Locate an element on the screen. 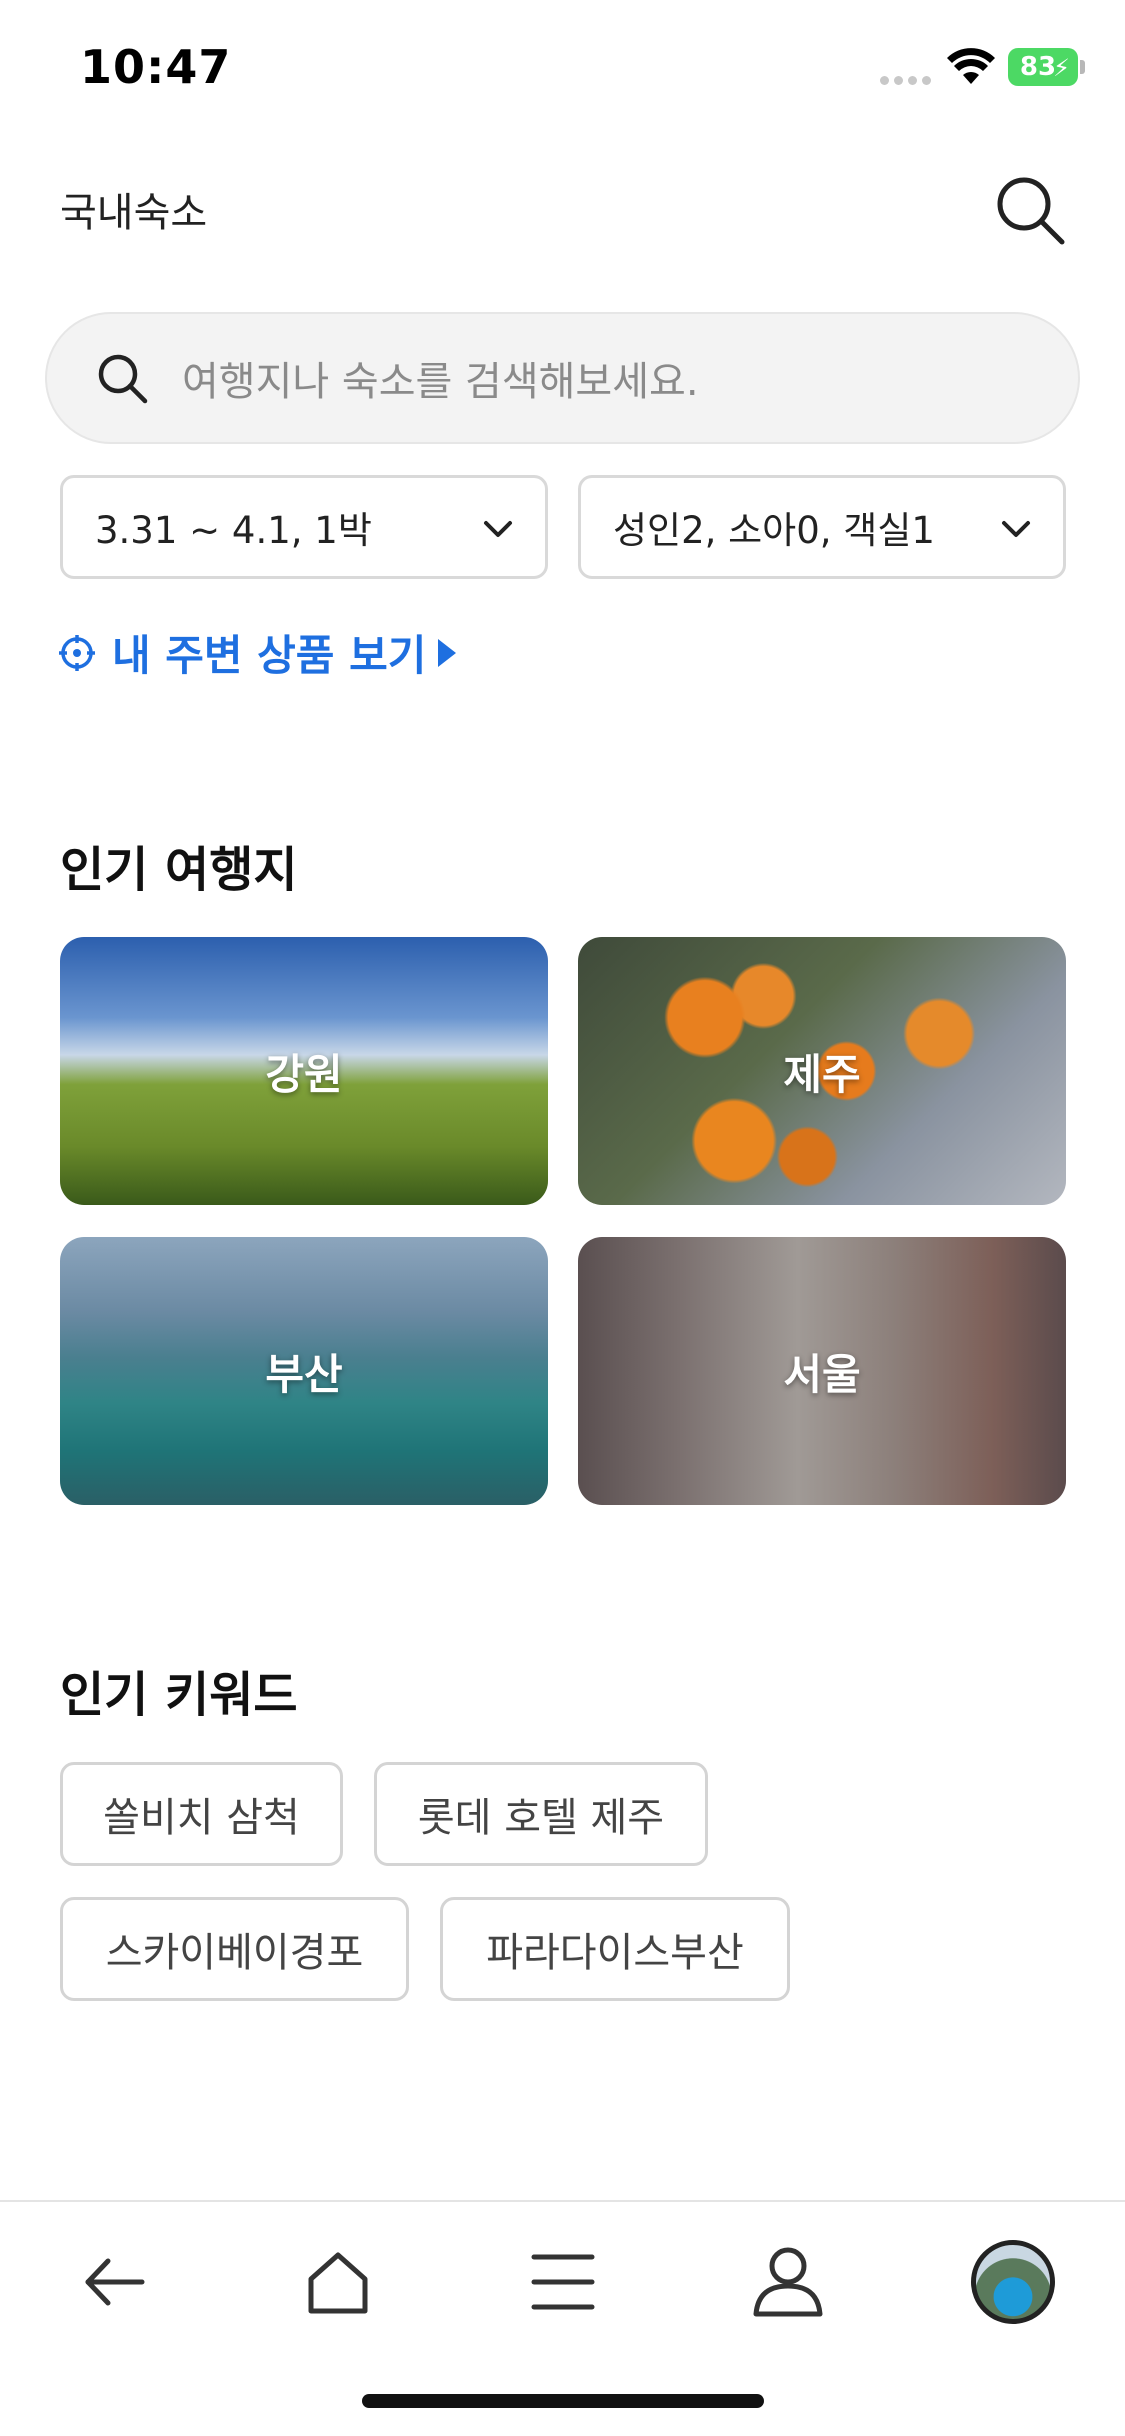 Image resolution: width=1125 pixels, height=2436 pixels. battery-level: 83 is located at coordinates (1038, 67).